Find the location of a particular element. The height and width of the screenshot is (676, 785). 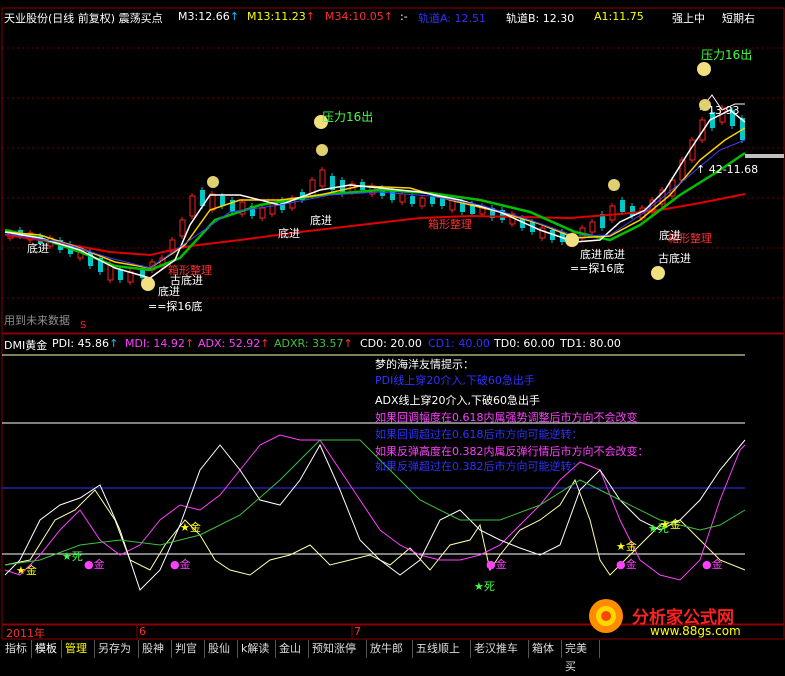

m34-label: M34:10.05↑ is located at coordinates (359, 16).